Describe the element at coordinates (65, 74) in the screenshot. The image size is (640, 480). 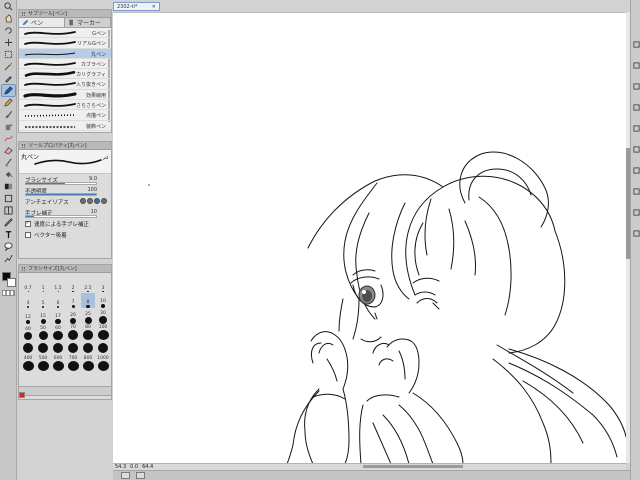
I see `brush-item: カリグラフィ` at that location.